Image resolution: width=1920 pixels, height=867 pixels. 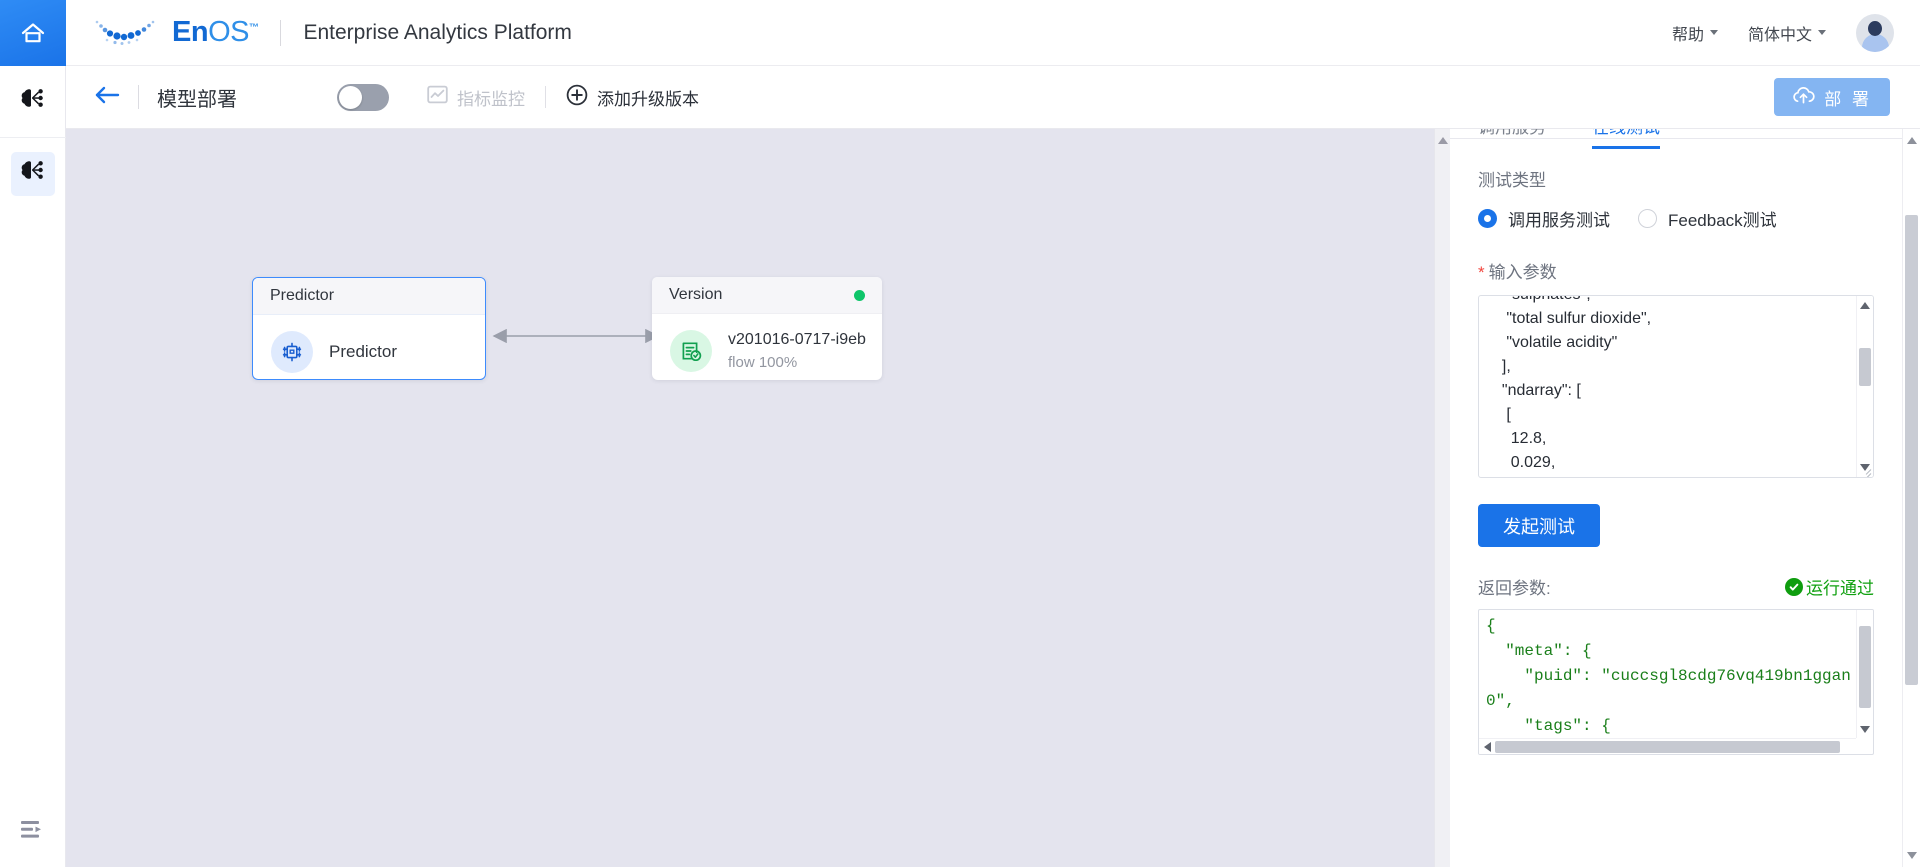 I want to click on node-header-title: Version, so click(x=696, y=294).